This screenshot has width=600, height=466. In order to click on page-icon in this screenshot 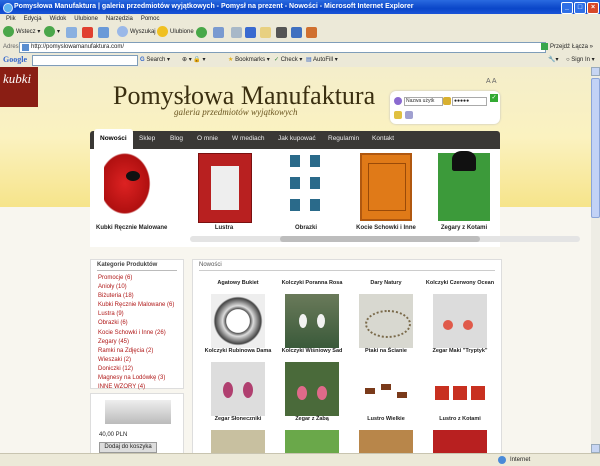, I will do `click(25, 47)`.